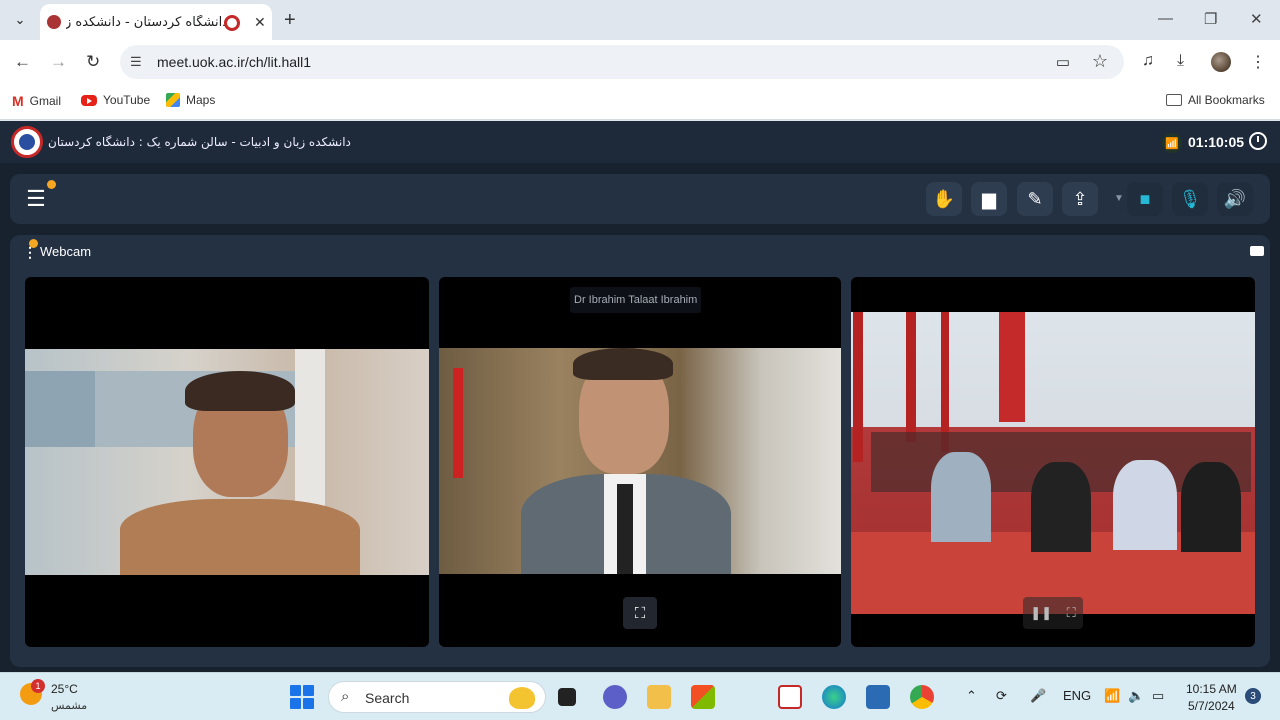 The image size is (1280, 720). I want to click on panel-camera-icon, so click(1257, 251).